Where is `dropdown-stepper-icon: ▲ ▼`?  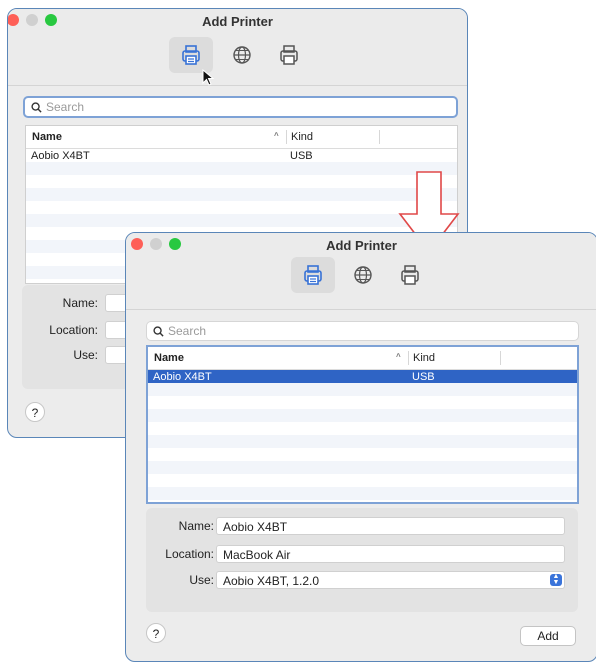 dropdown-stepper-icon: ▲ ▼ is located at coordinates (556, 579).